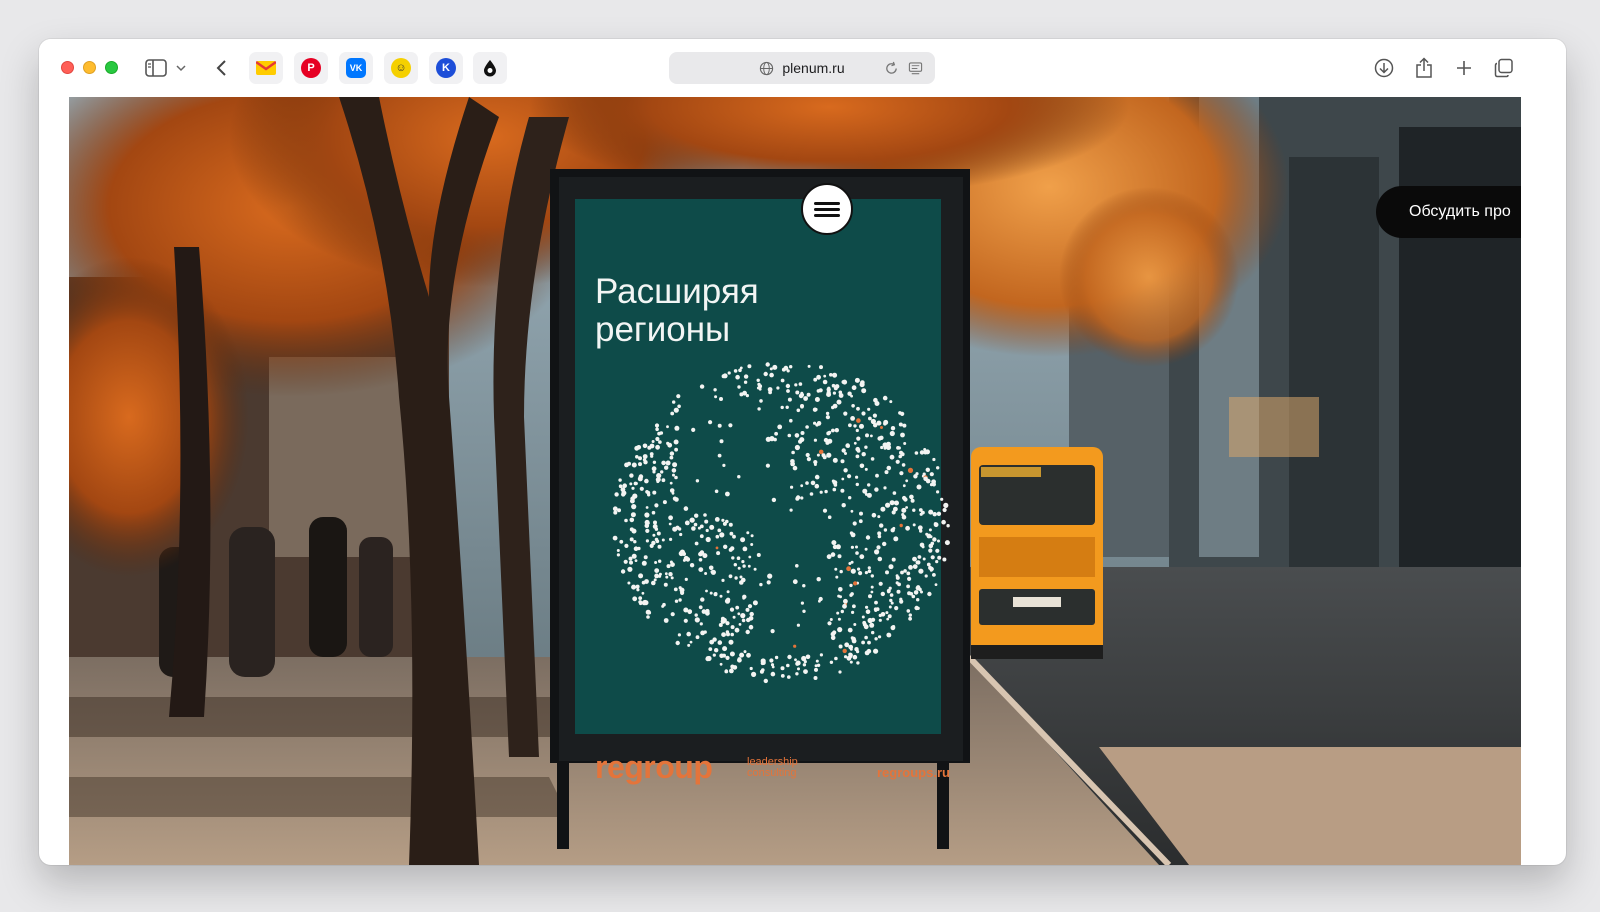  I want to click on discuss-project-button: Обсудить про, so click(1448, 212).